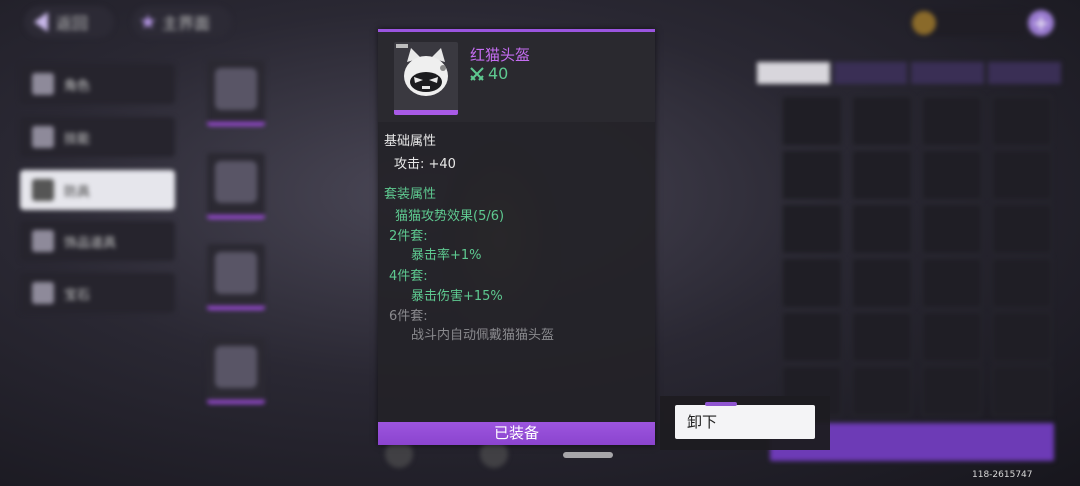 The height and width of the screenshot is (486, 1080). I want to click on set-2-effect: 暴击率+1%, so click(446, 255).